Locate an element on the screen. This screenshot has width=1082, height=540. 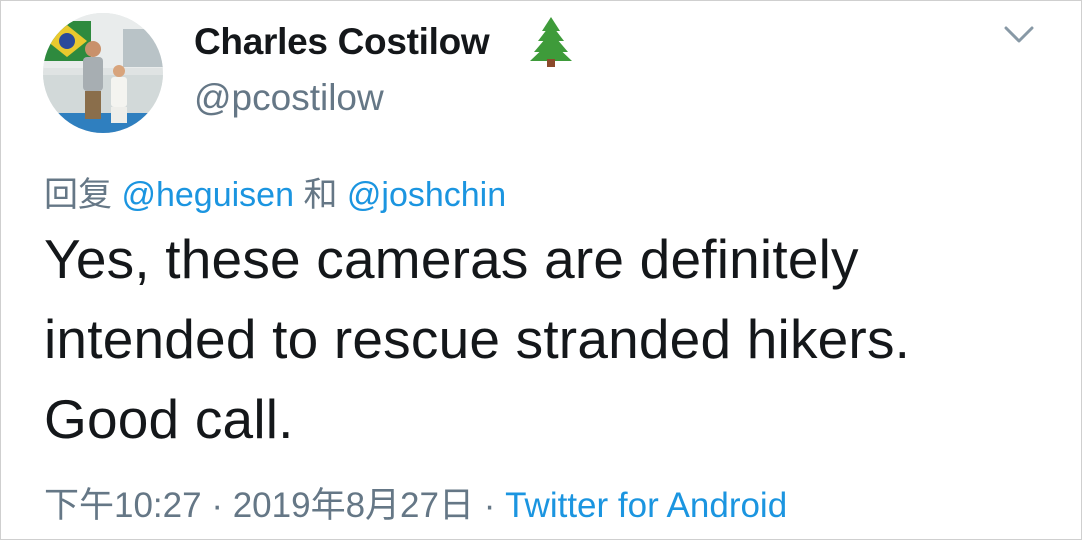
mention-heguisen: @heguisen is located at coordinates (207, 195).